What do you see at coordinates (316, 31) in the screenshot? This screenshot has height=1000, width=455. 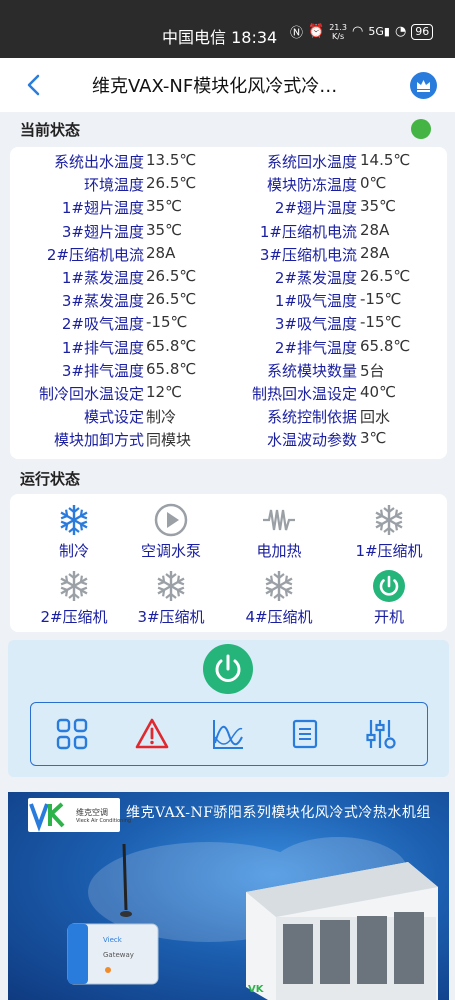 I see `alarm-clock-icon: ⏰` at bounding box center [316, 31].